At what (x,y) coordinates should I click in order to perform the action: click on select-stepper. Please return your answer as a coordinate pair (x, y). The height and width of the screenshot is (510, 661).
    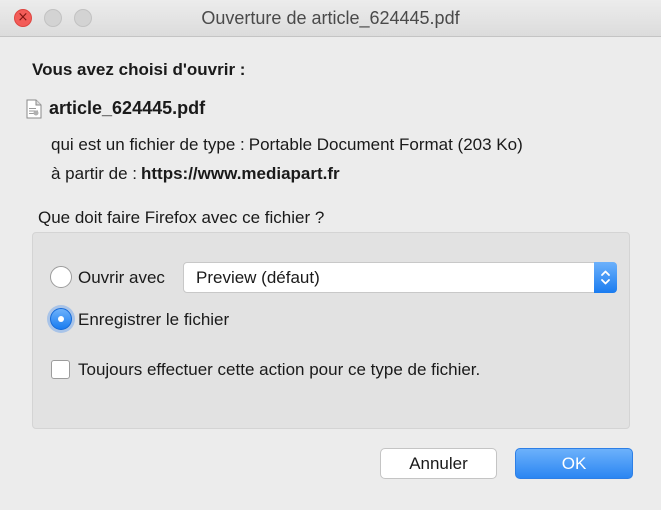
    Looking at the image, I should click on (605, 277).